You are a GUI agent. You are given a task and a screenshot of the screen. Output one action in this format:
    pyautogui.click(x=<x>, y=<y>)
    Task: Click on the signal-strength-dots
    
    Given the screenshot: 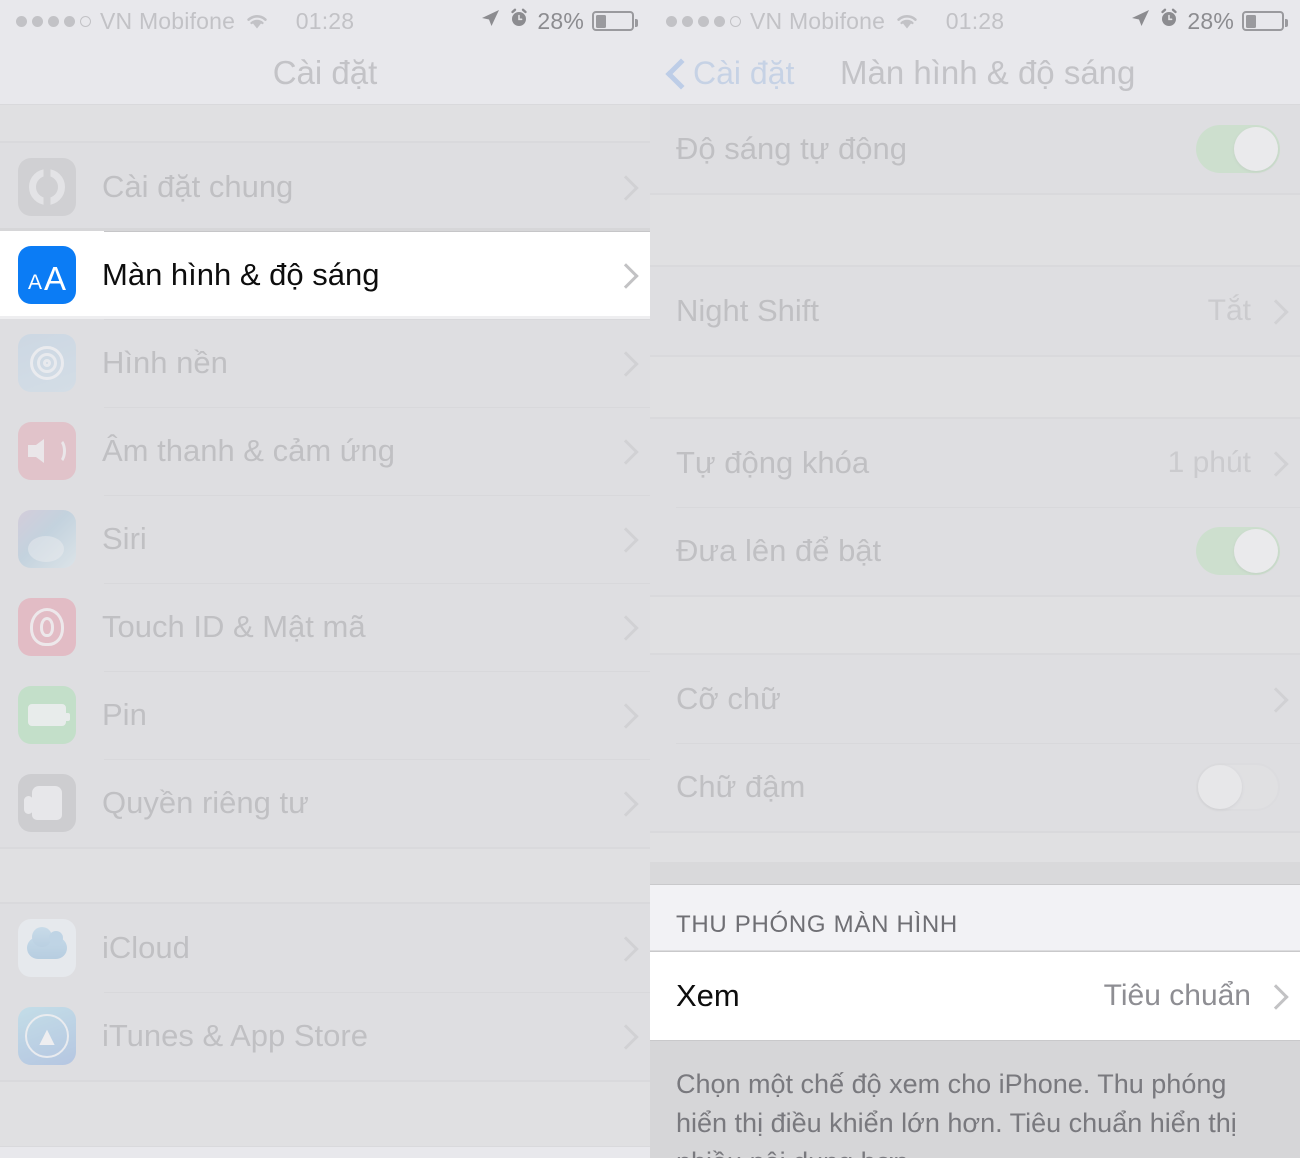 What is the action you would take?
    pyautogui.click(x=53, y=21)
    